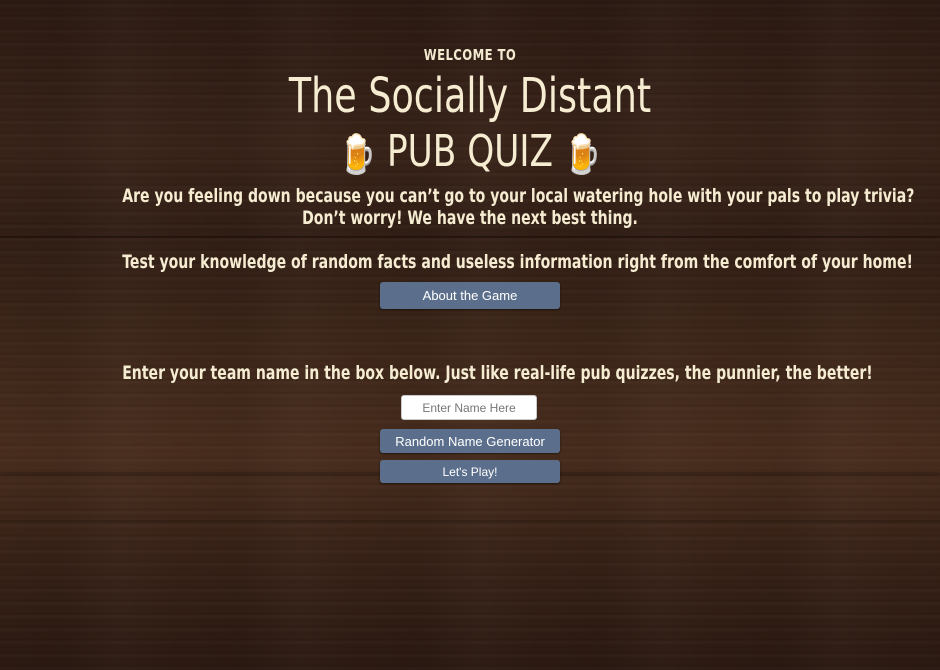 The width and height of the screenshot is (940, 670). I want to click on team-name-input, so click(469, 407).